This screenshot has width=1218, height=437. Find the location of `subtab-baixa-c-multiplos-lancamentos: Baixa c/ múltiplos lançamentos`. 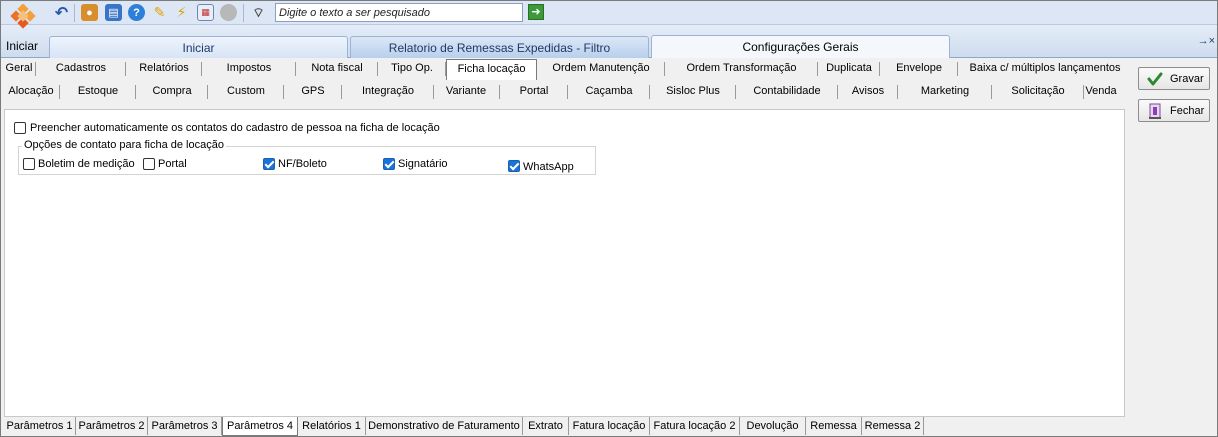

subtab-baixa-c-multiplos-lancamentos: Baixa c/ múltiplos lançamentos is located at coordinates (1045, 69).